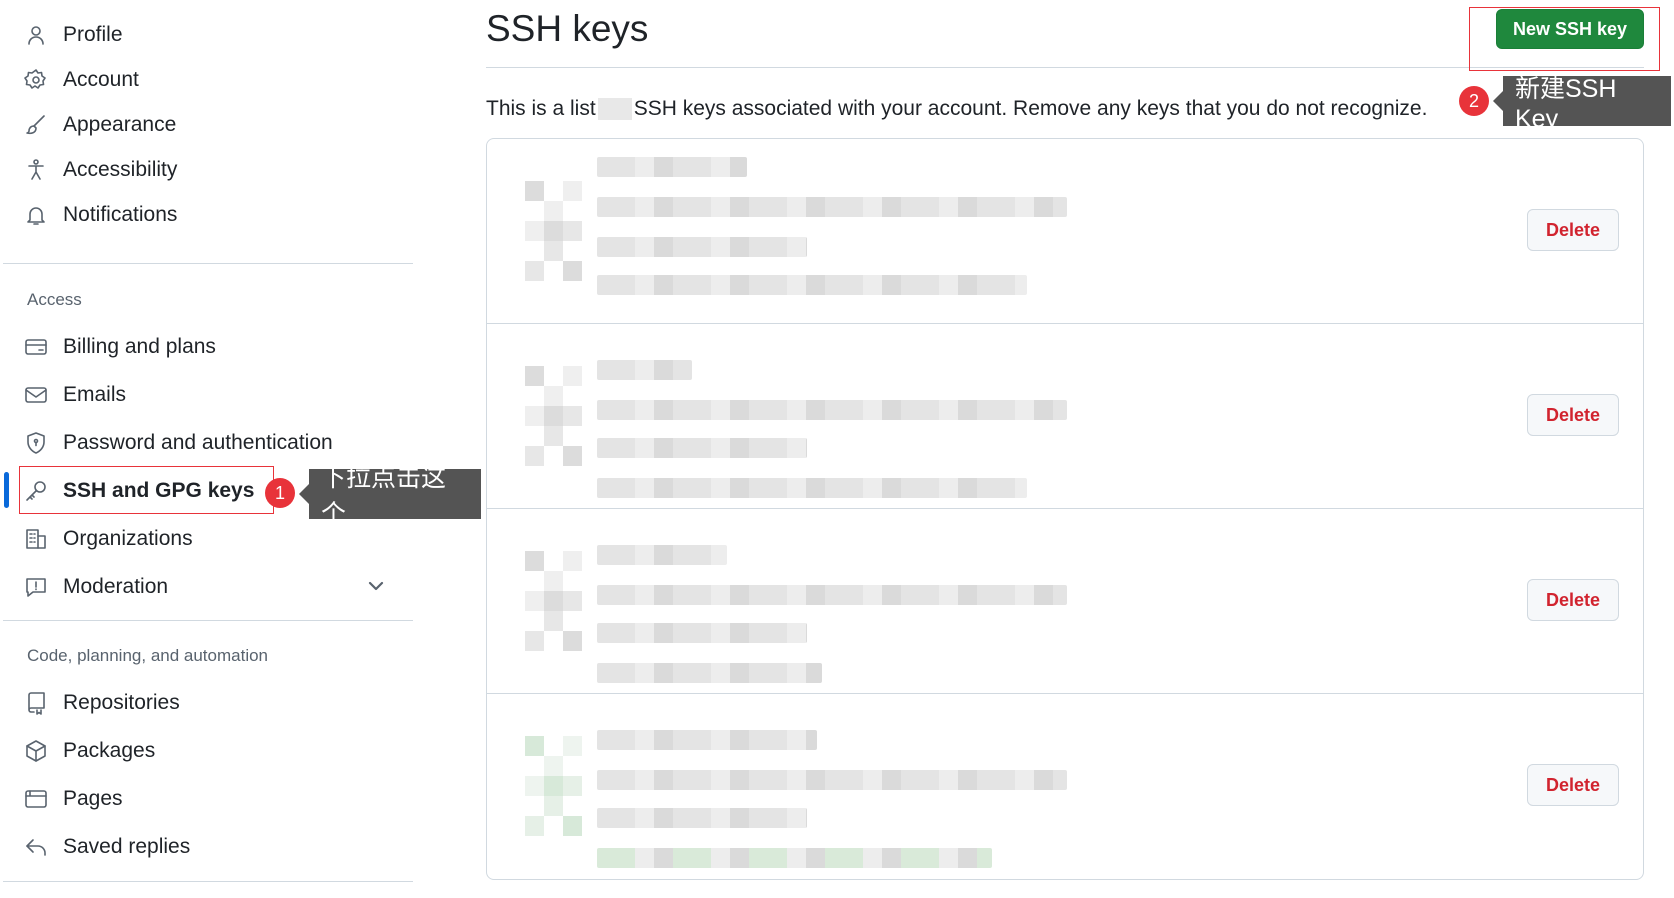 This screenshot has width=1674, height=898. I want to click on sidebar-item-account: Account, so click(80, 80).